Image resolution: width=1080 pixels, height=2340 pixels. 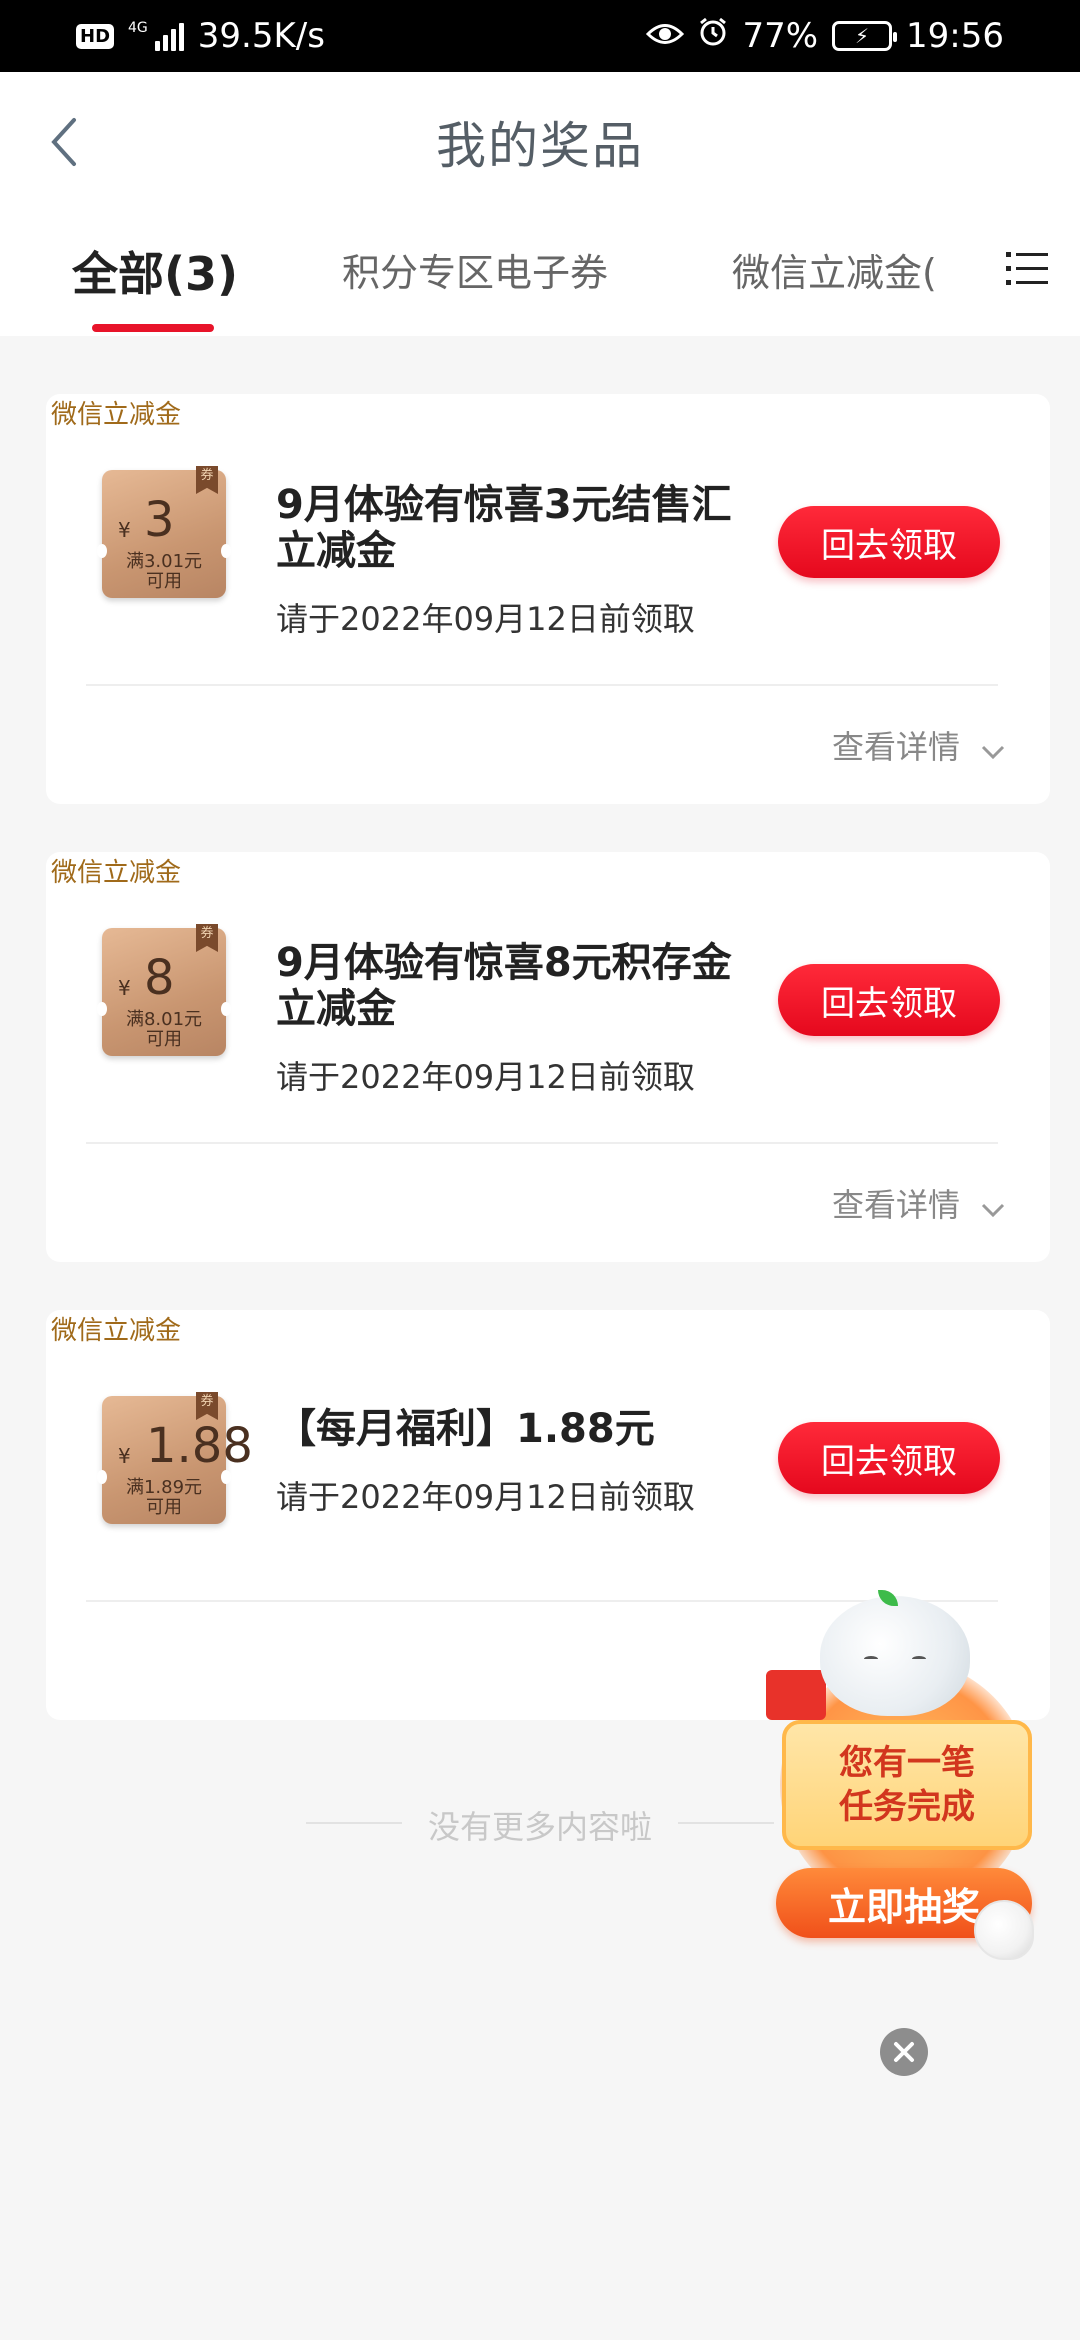 What do you see at coordinates (540, 36) in the screenshot?
I see `status-bar: HD 4G 39.5K/s 77% ⚡ 19:56` at bounding box center [540, 36].